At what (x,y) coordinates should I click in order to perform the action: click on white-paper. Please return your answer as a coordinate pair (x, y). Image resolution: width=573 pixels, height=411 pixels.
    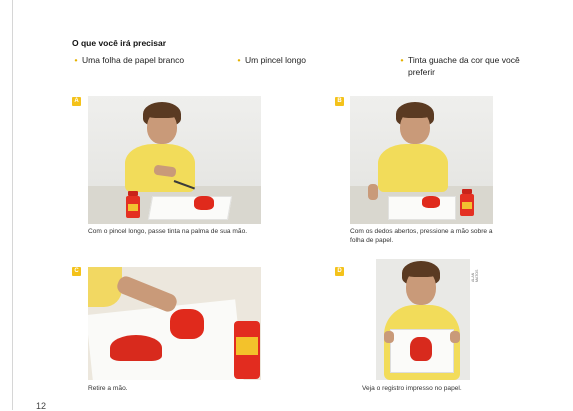
    Looking at the image, I should click on (190, 208).